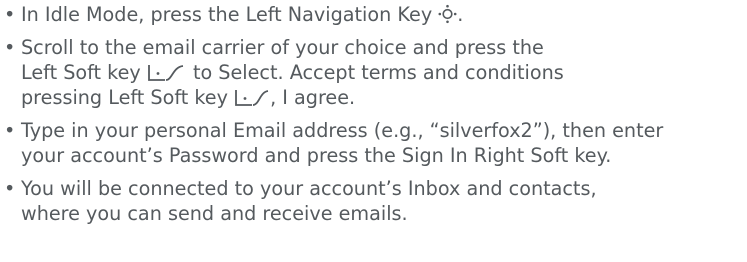  I want to click on instruction-text: pressing Left Soft key, so click(128, 97).